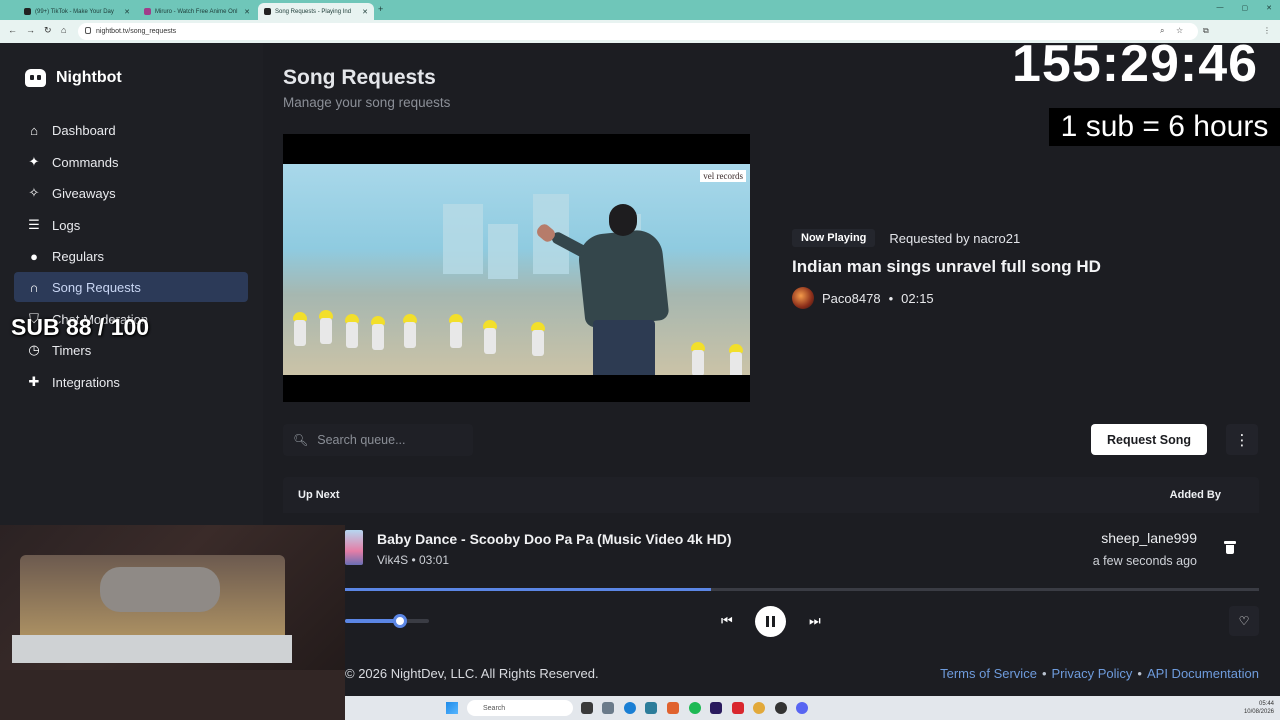 This screenshot has height=720, width=1280. I want to click on sidebar-item-logs: ☰ Logs, so click(131, 225).